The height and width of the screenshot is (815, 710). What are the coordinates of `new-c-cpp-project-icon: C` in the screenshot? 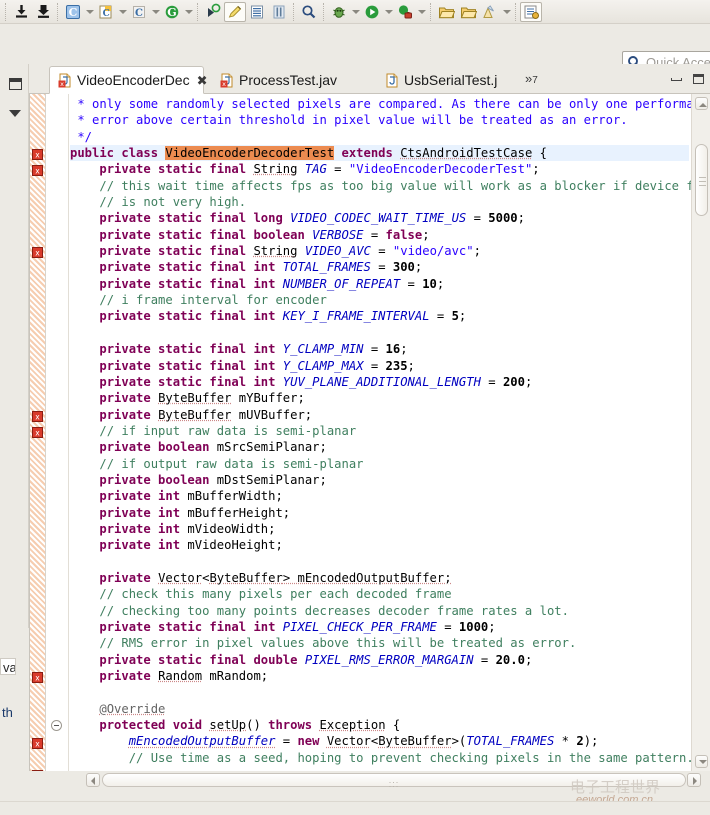 It's located at (73, 12).